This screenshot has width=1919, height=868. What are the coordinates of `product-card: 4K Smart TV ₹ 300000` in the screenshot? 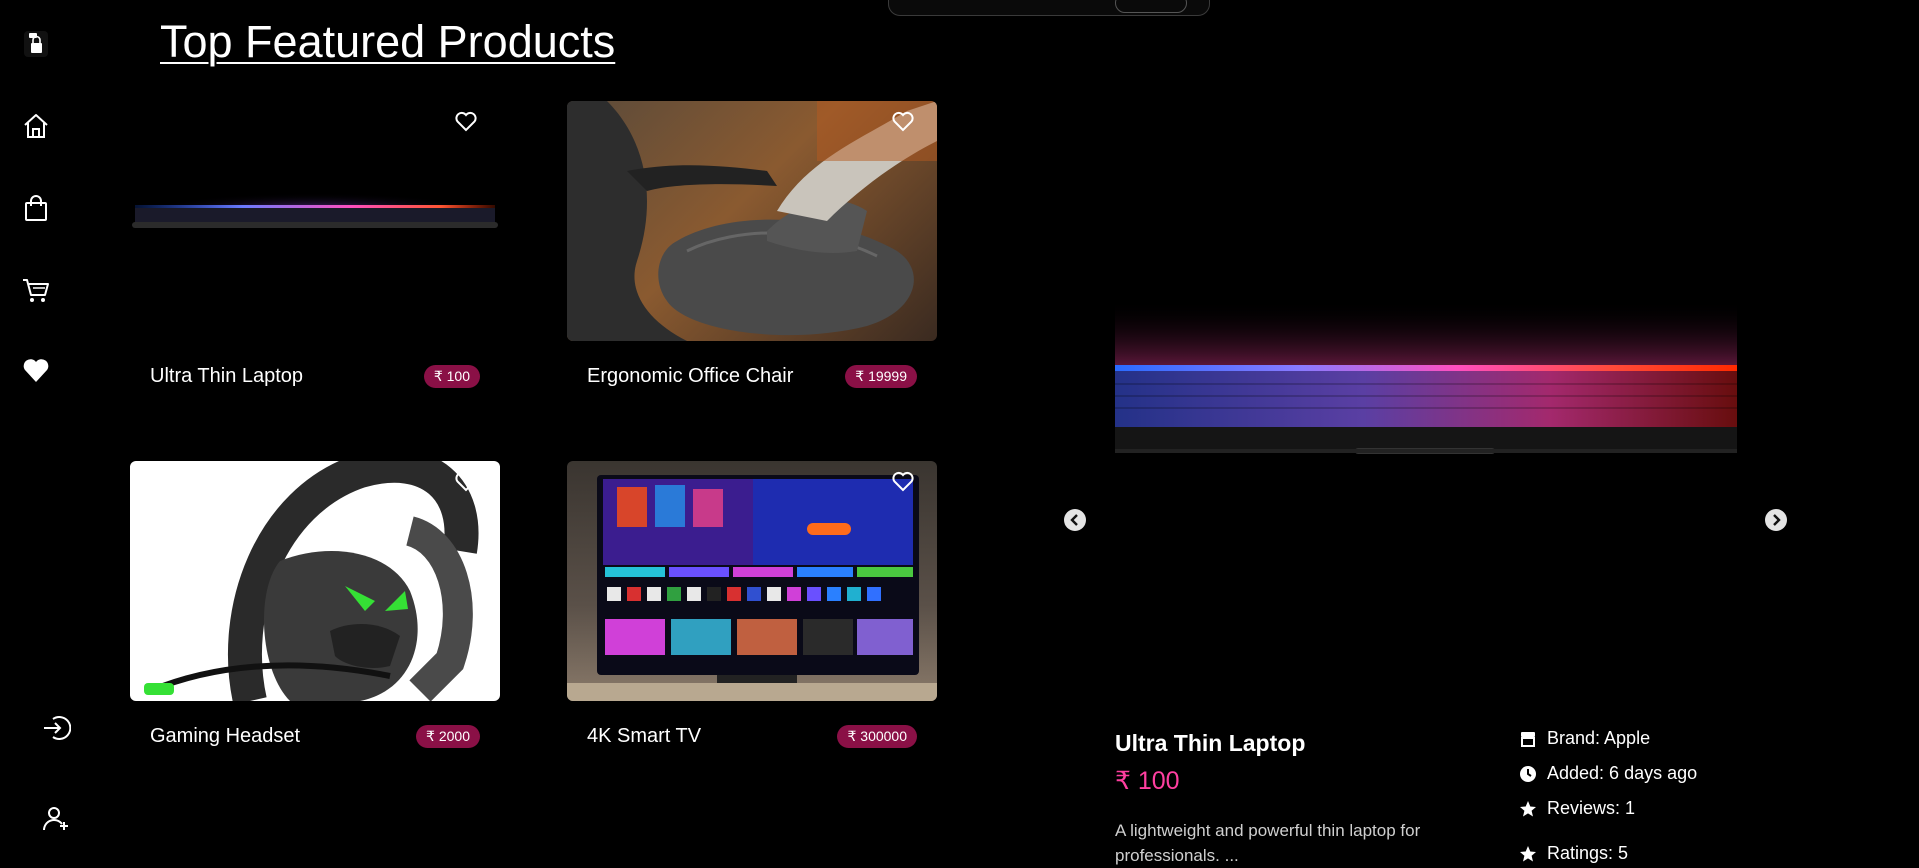 It's located at (752, 604).